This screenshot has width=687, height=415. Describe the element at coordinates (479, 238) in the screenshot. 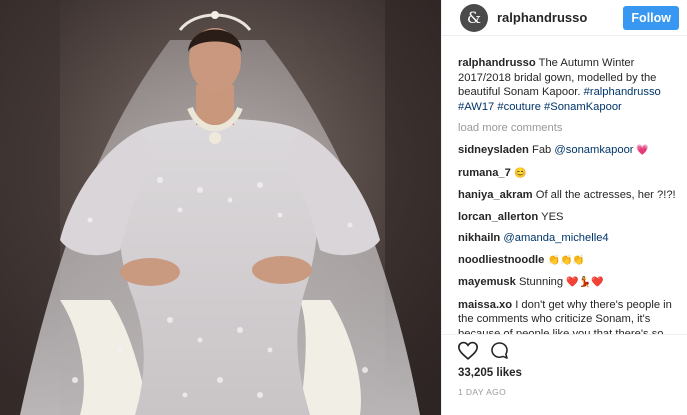

I see `comment-username: nikhailn` at that location.